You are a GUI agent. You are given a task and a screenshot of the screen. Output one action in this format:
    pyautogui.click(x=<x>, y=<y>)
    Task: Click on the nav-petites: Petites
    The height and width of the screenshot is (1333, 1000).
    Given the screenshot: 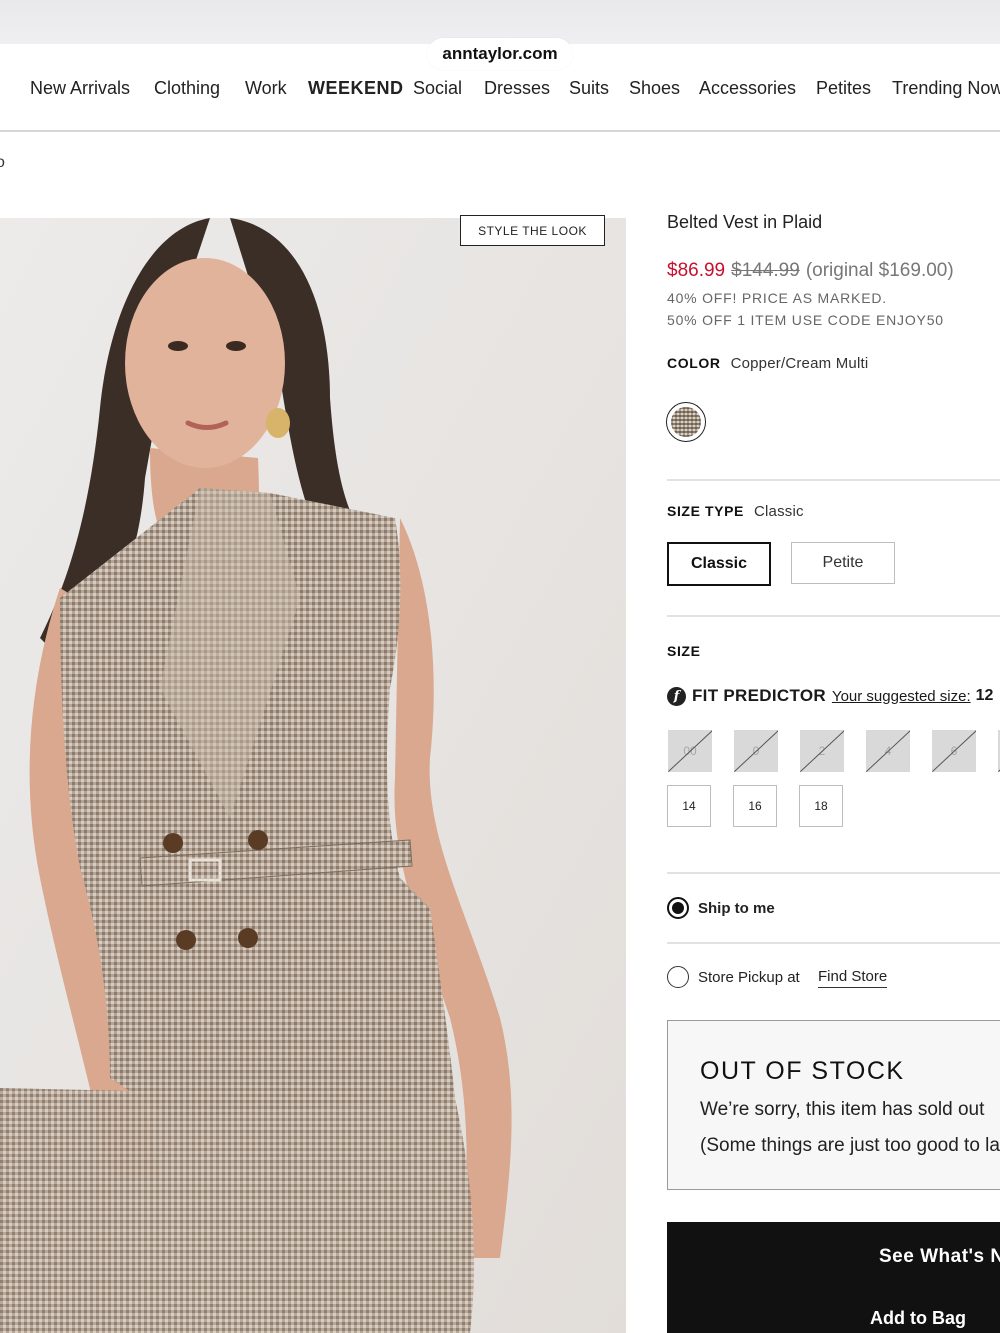 What is the action you would take?
    pyautogui.click(x=843, y=88)
    